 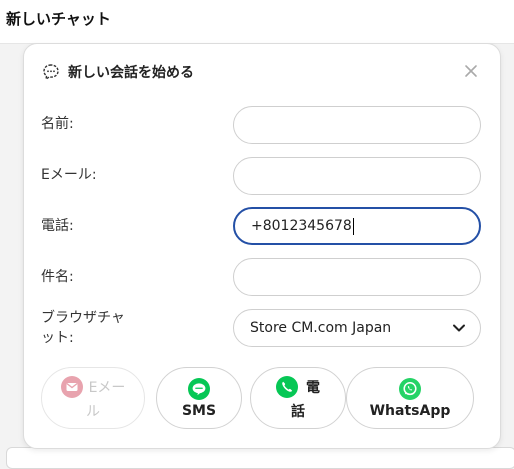 What do you see at coordinates (57, 124) in the screenshot?
I see `name-label: 名前:` at bounding box center [57, 124].